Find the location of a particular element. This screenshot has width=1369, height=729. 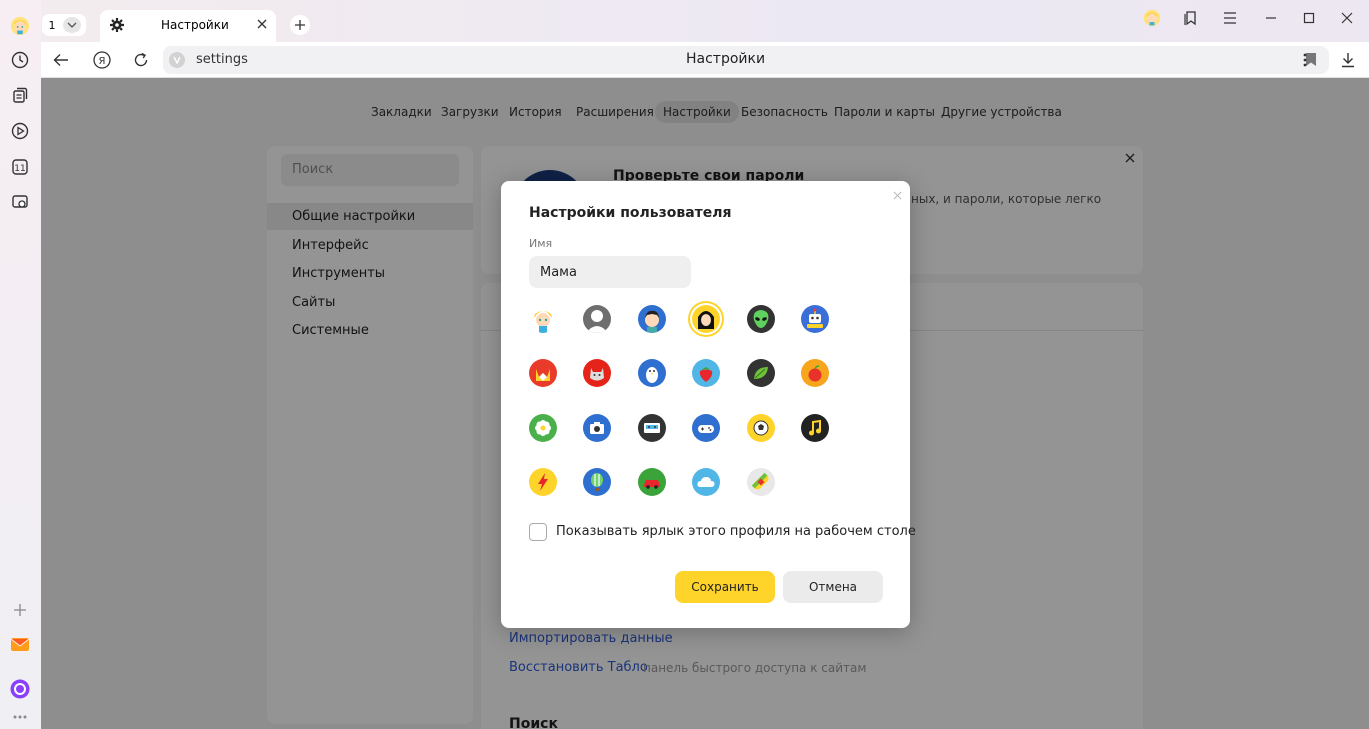

svg-text: 11 is located at coordinates (19, 169).